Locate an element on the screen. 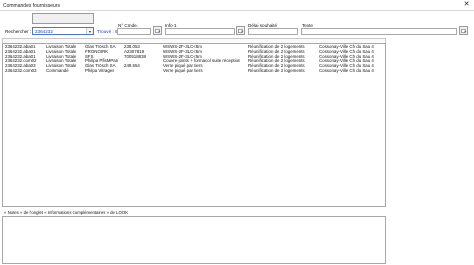 This screenshot has width=474, height=265. info1-field is located at coordinates (200, 31).